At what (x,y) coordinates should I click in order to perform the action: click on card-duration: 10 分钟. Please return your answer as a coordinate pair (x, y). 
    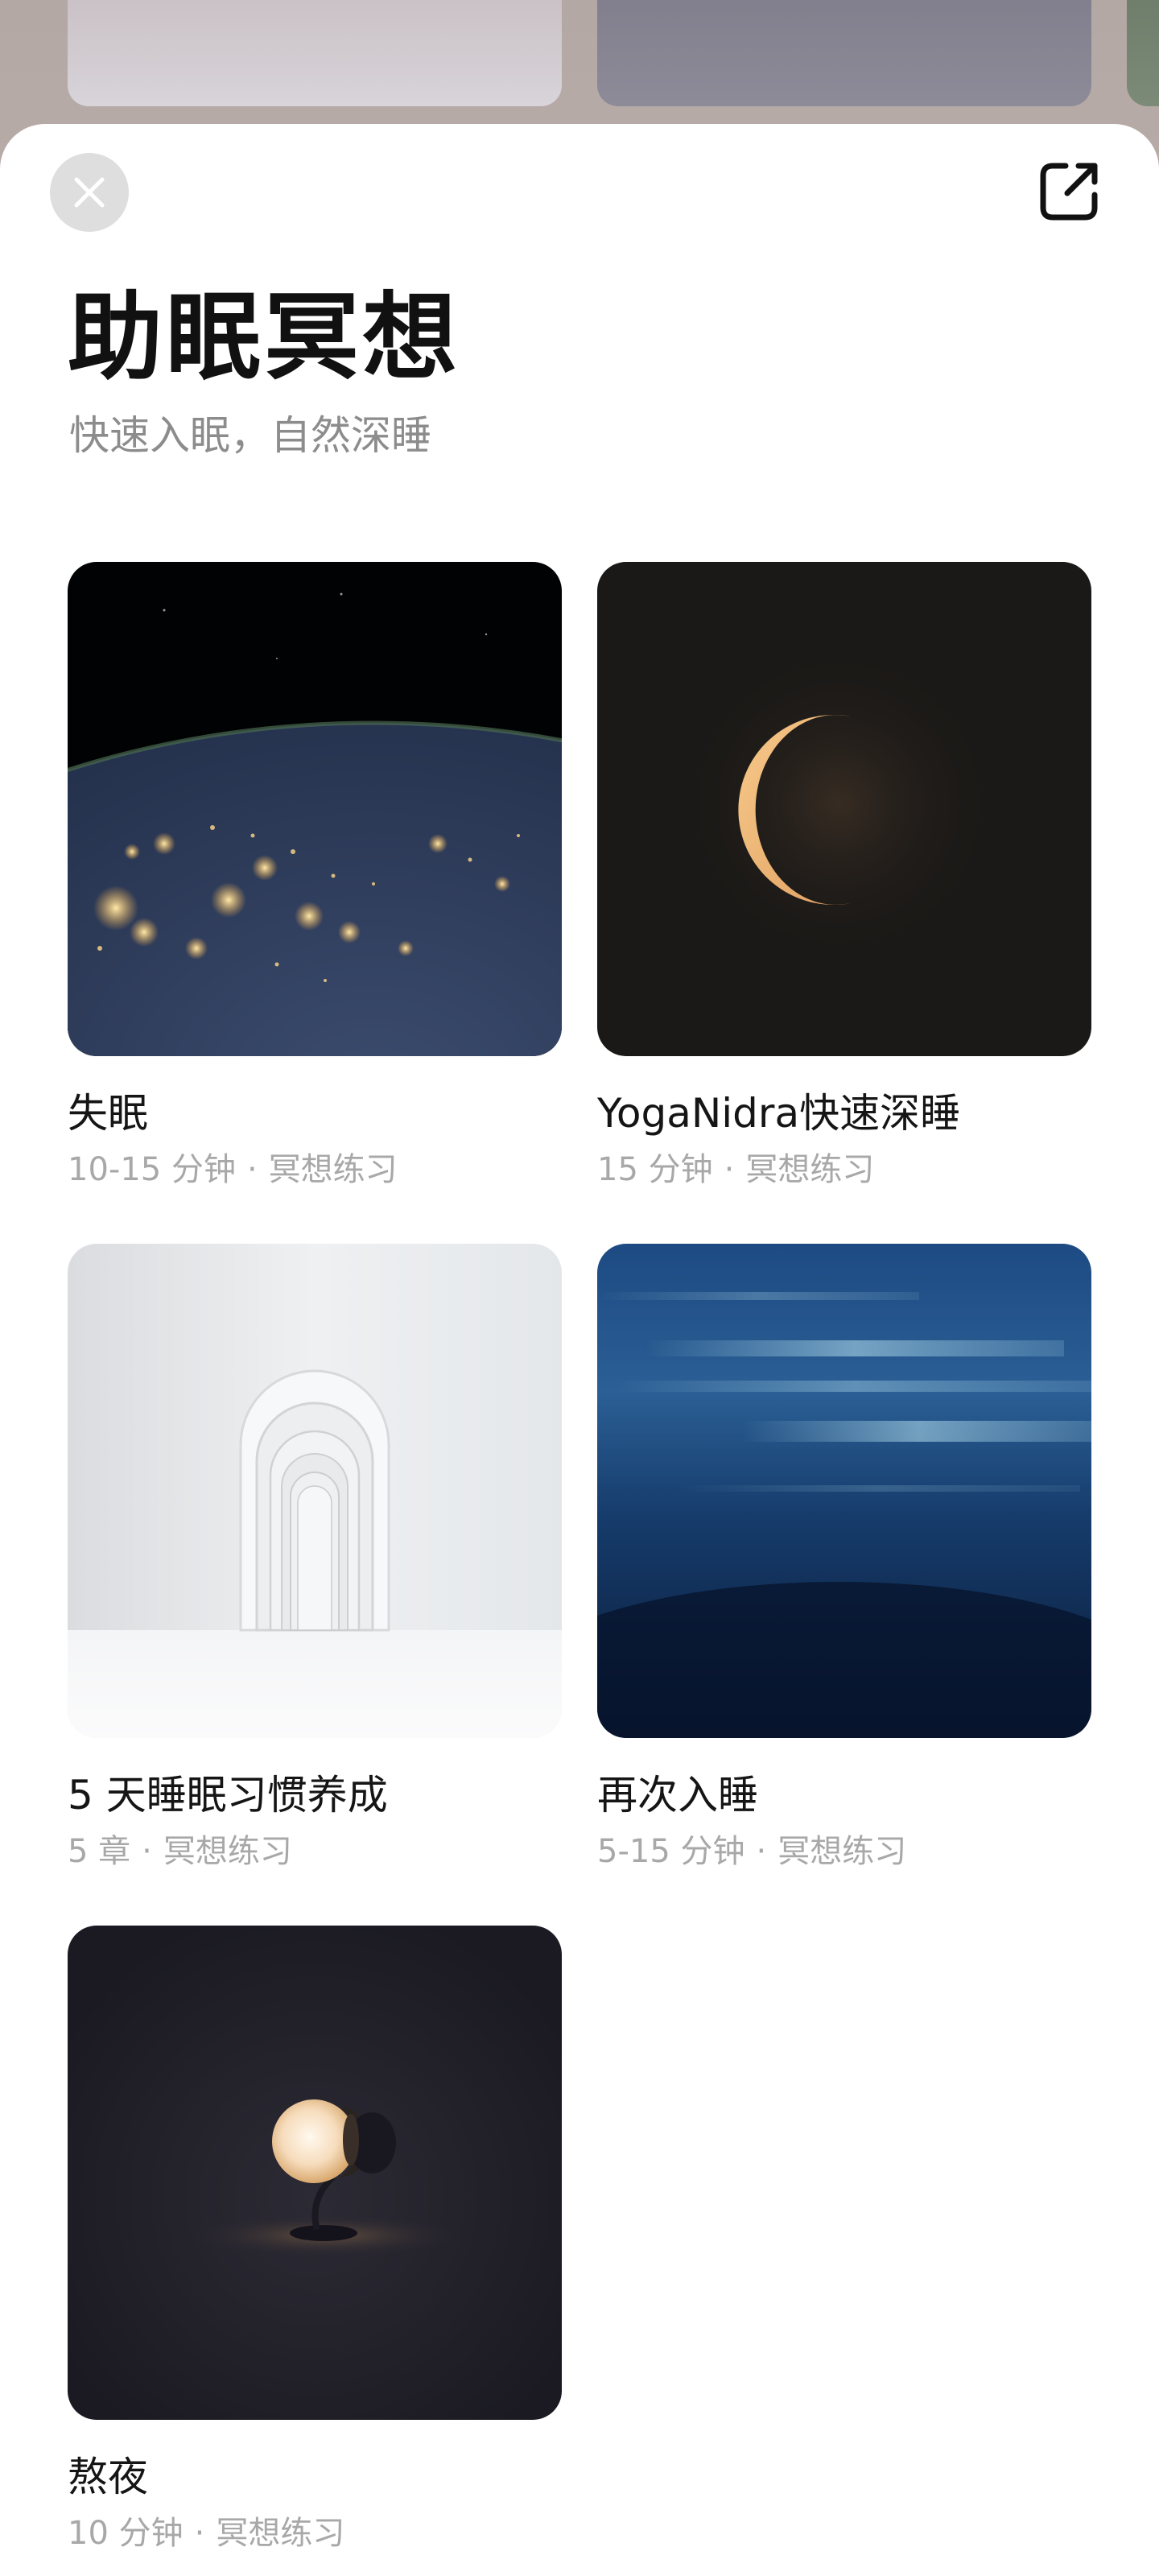
    Looking at the image, I should click on (126, 2533).